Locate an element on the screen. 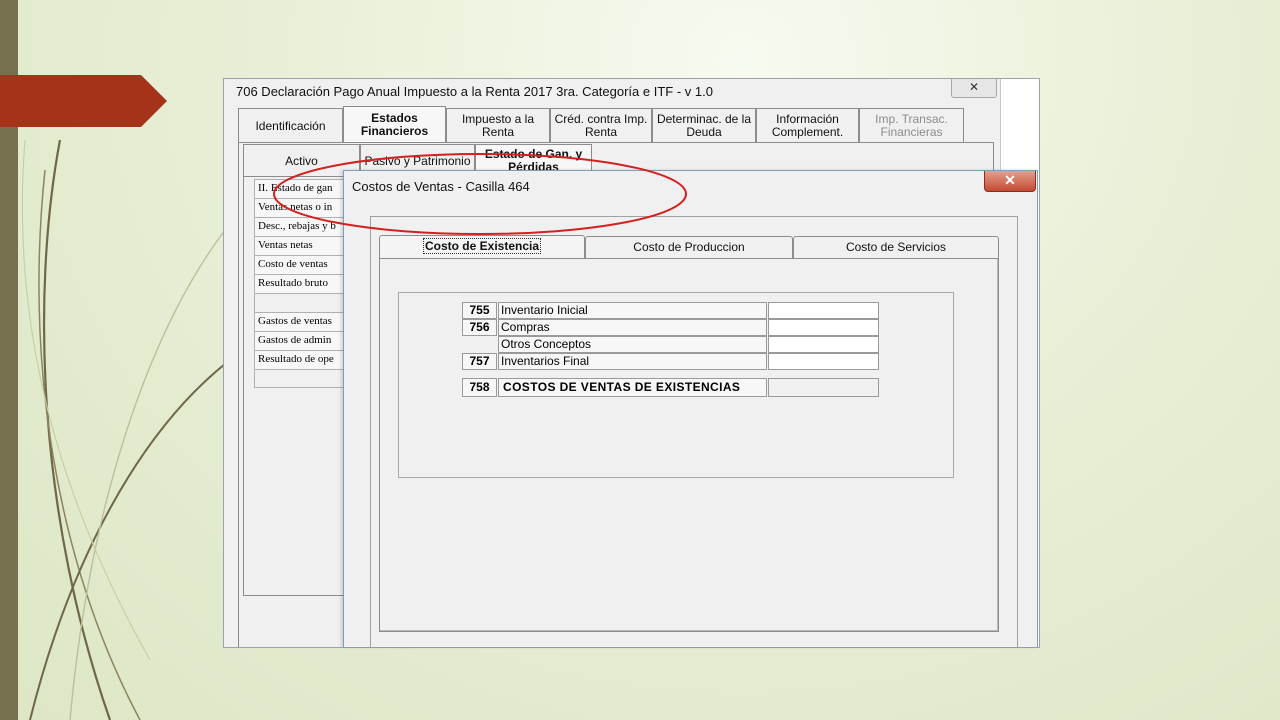  main-window-close-button: ✕ is located at coordinates (974, 88).